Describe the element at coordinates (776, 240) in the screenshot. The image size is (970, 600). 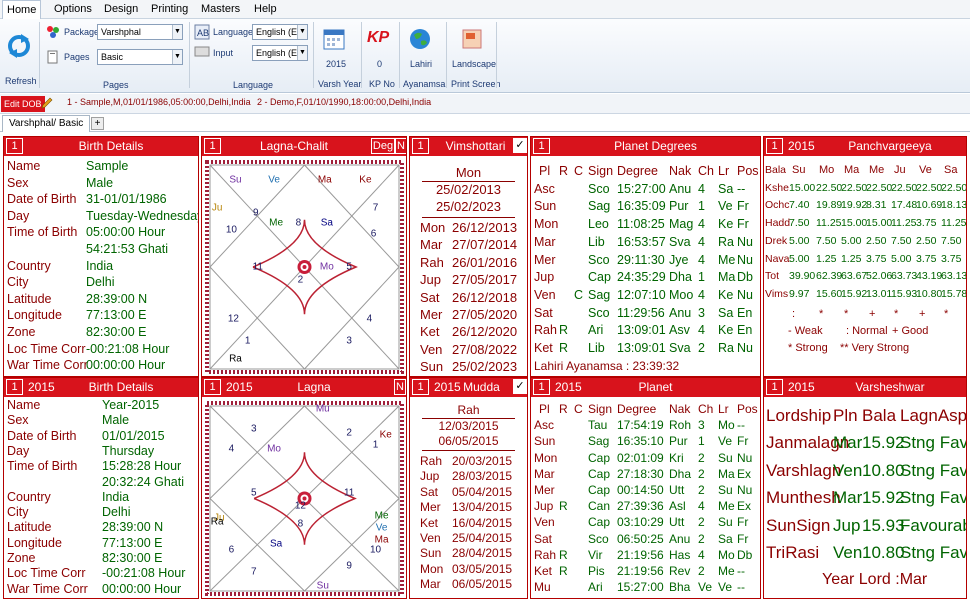
I see `table-cell: Drek` at that location.